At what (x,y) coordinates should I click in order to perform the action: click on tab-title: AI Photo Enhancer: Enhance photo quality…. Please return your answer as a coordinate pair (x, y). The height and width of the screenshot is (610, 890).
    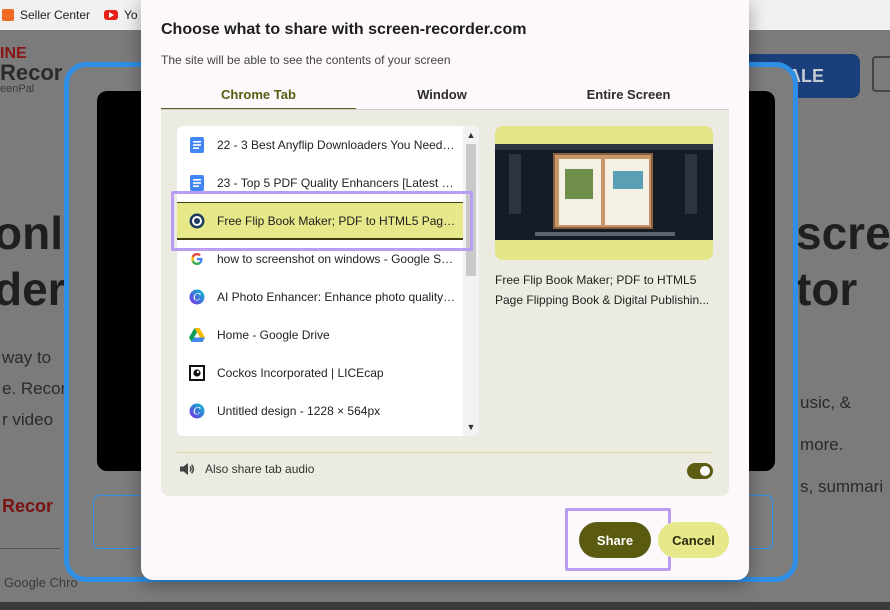
    Looking at the image, I should click on (337, 297).